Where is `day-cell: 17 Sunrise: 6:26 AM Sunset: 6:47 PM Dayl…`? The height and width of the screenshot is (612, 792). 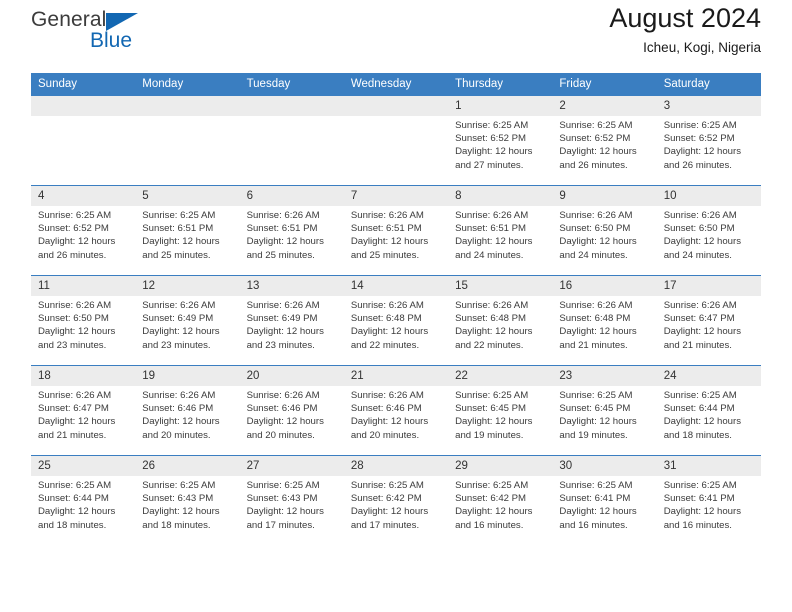
day-cell: 17 Sunrise: 6:26 AM Sunset: 6:47 PM Dayl… is located at coordinates (708, 320).